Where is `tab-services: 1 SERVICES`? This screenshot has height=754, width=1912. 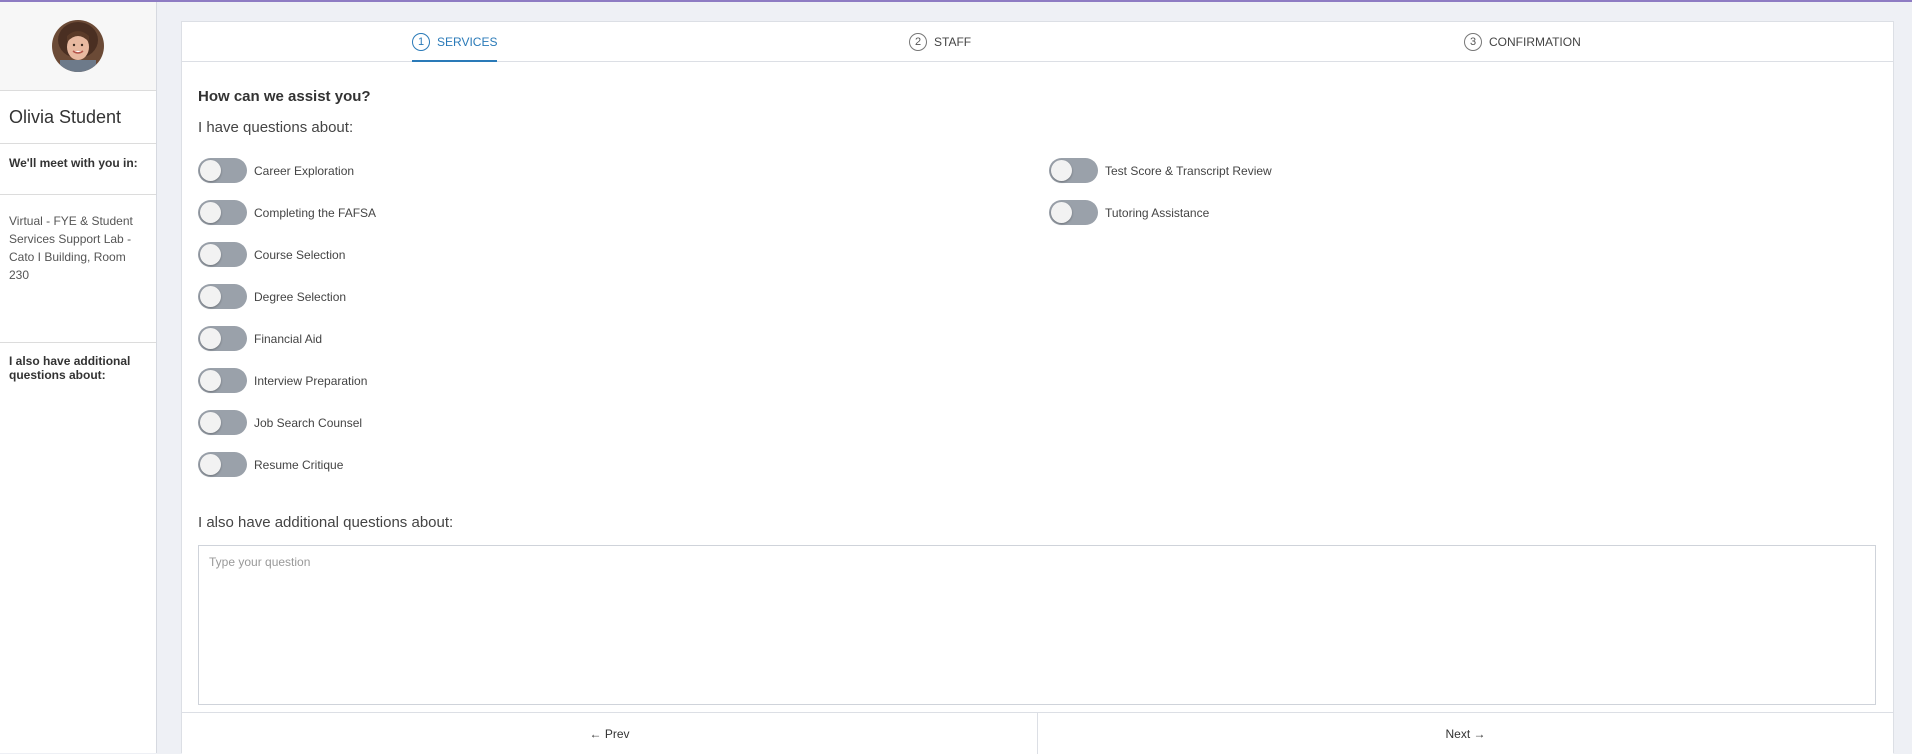
tab-services: 1 SERVICES is located at coordinates (455, 47).